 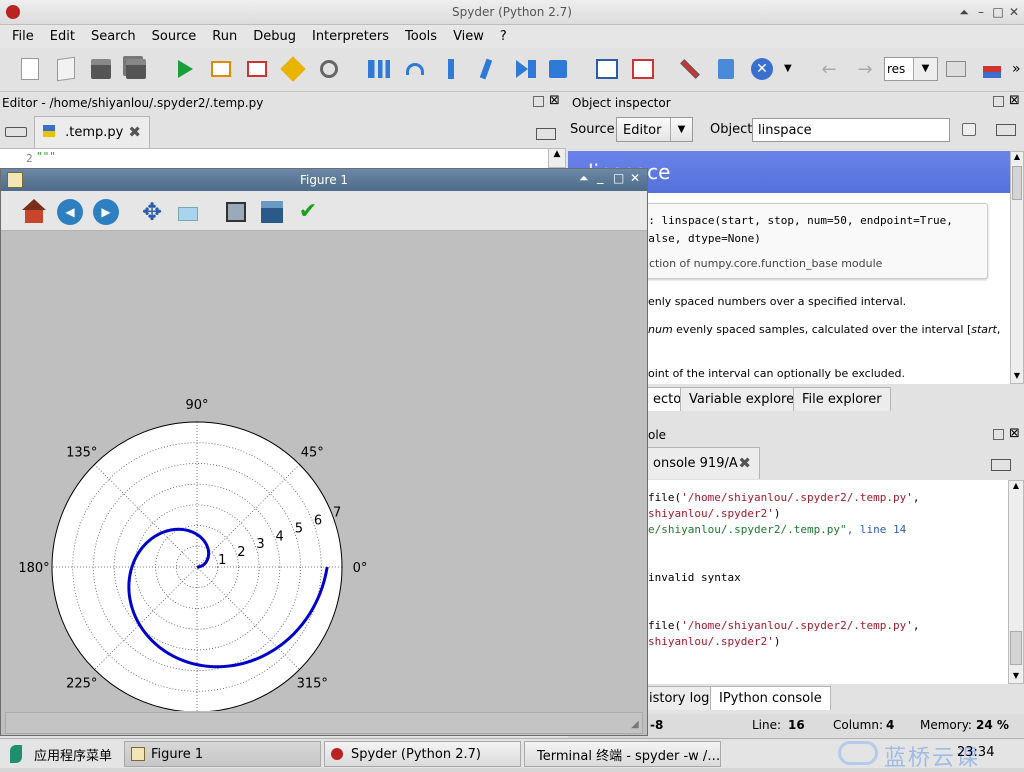 What do you see at coordinates (522, 69) in the screenshot?
I see `continue-icon` at bounding box center [522, 69].